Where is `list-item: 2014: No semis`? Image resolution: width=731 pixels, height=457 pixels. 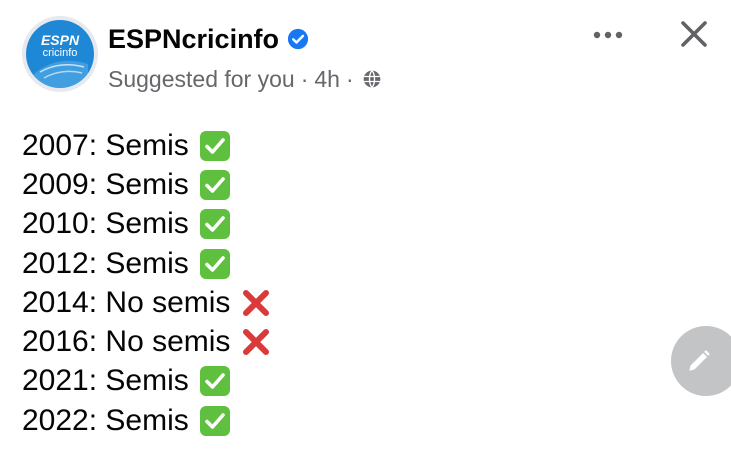 list-item: 2014: No semis is located at coordinates (147, 302).